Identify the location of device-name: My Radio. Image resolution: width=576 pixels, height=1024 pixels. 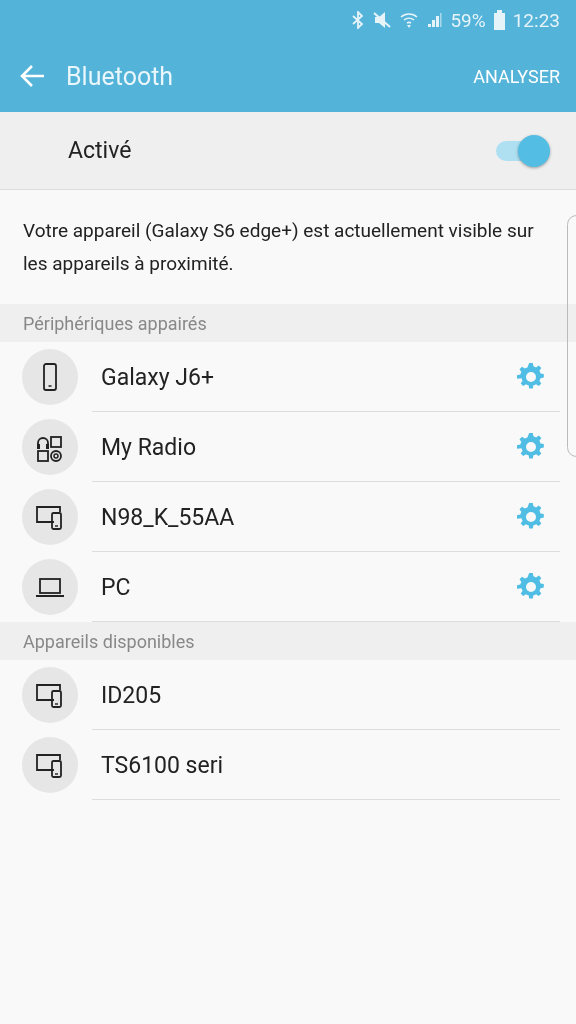
(307, 447).